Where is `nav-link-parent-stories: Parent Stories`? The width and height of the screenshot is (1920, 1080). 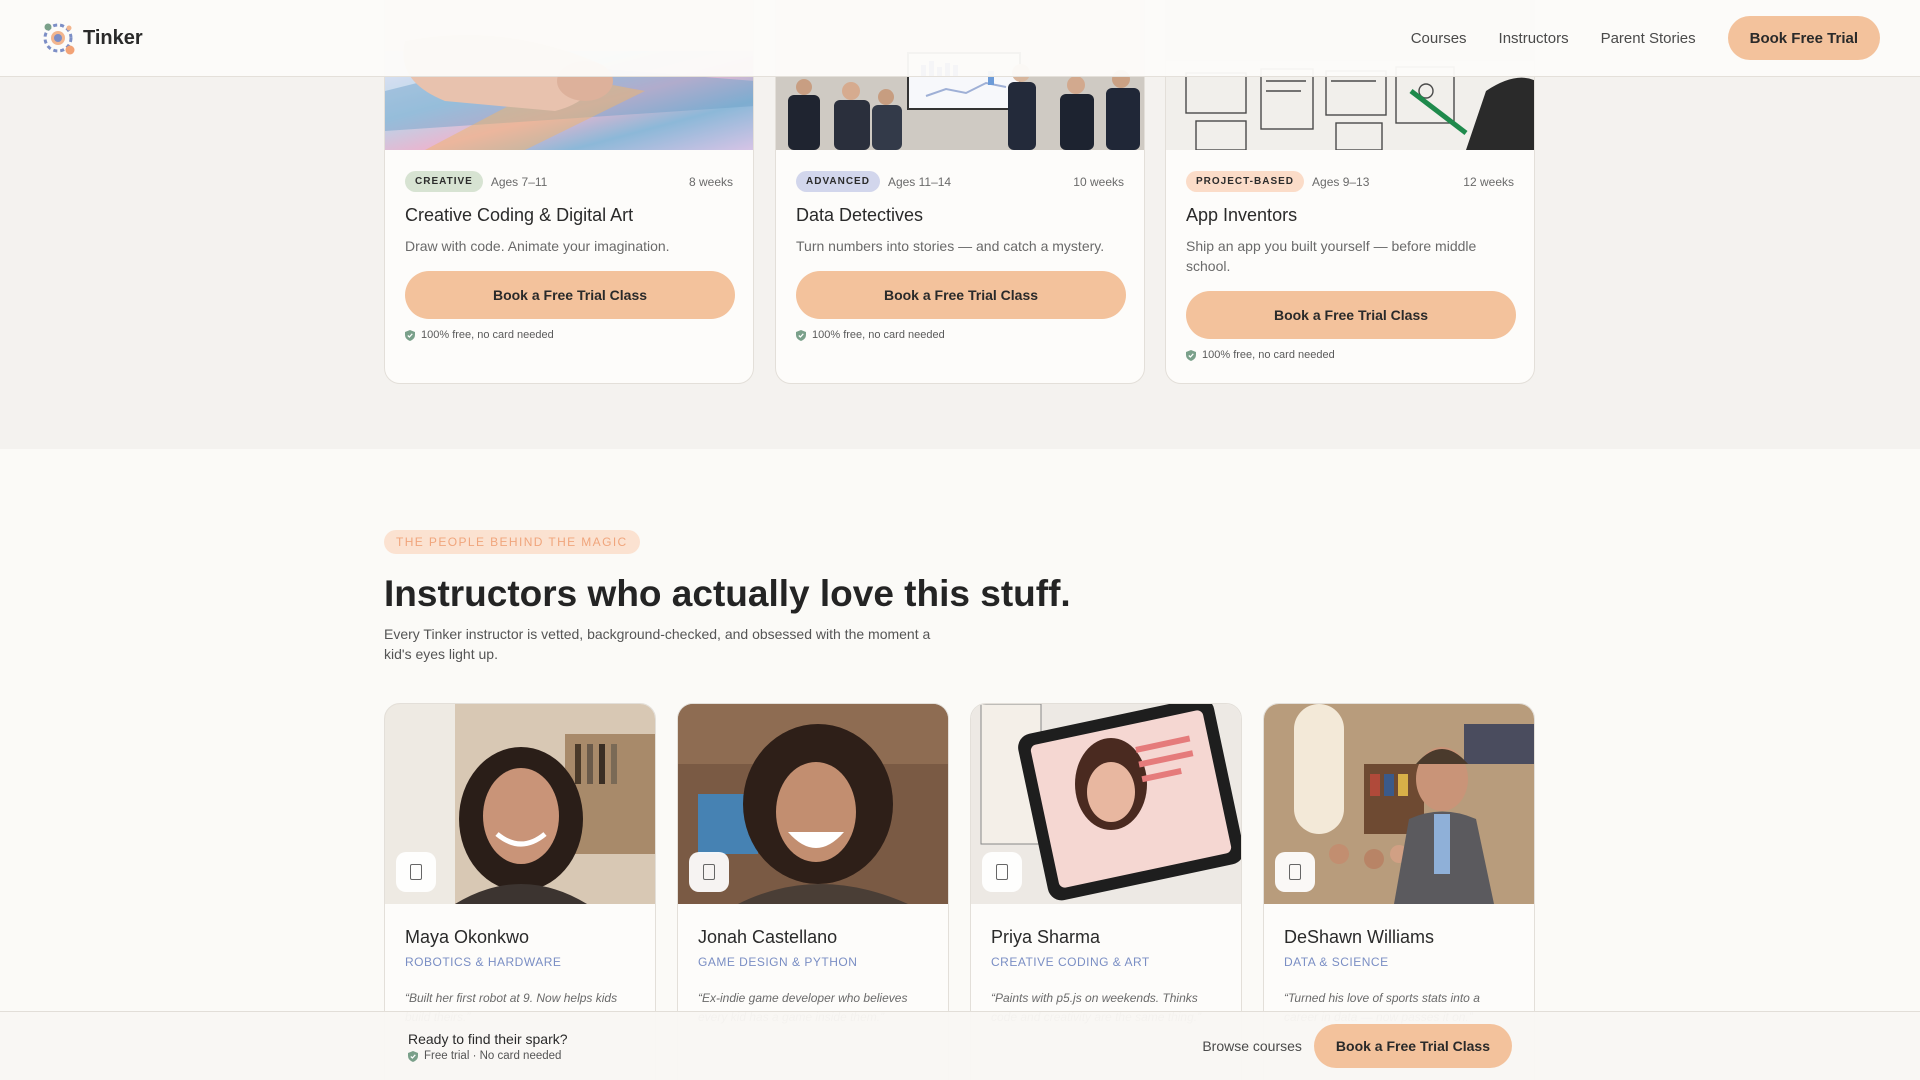 nav-link-parent-stories: Parent Stories is located at coordinates (1648, 38).